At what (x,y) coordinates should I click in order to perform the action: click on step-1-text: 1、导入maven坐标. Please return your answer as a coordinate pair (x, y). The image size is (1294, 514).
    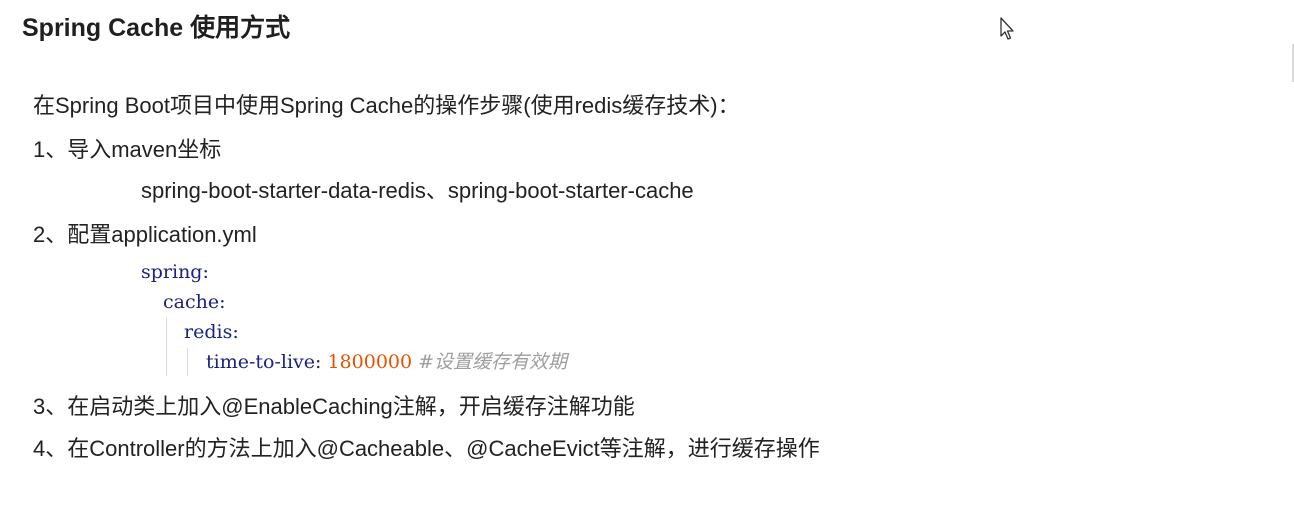
    Looking at the image, I should click on (127, 149).